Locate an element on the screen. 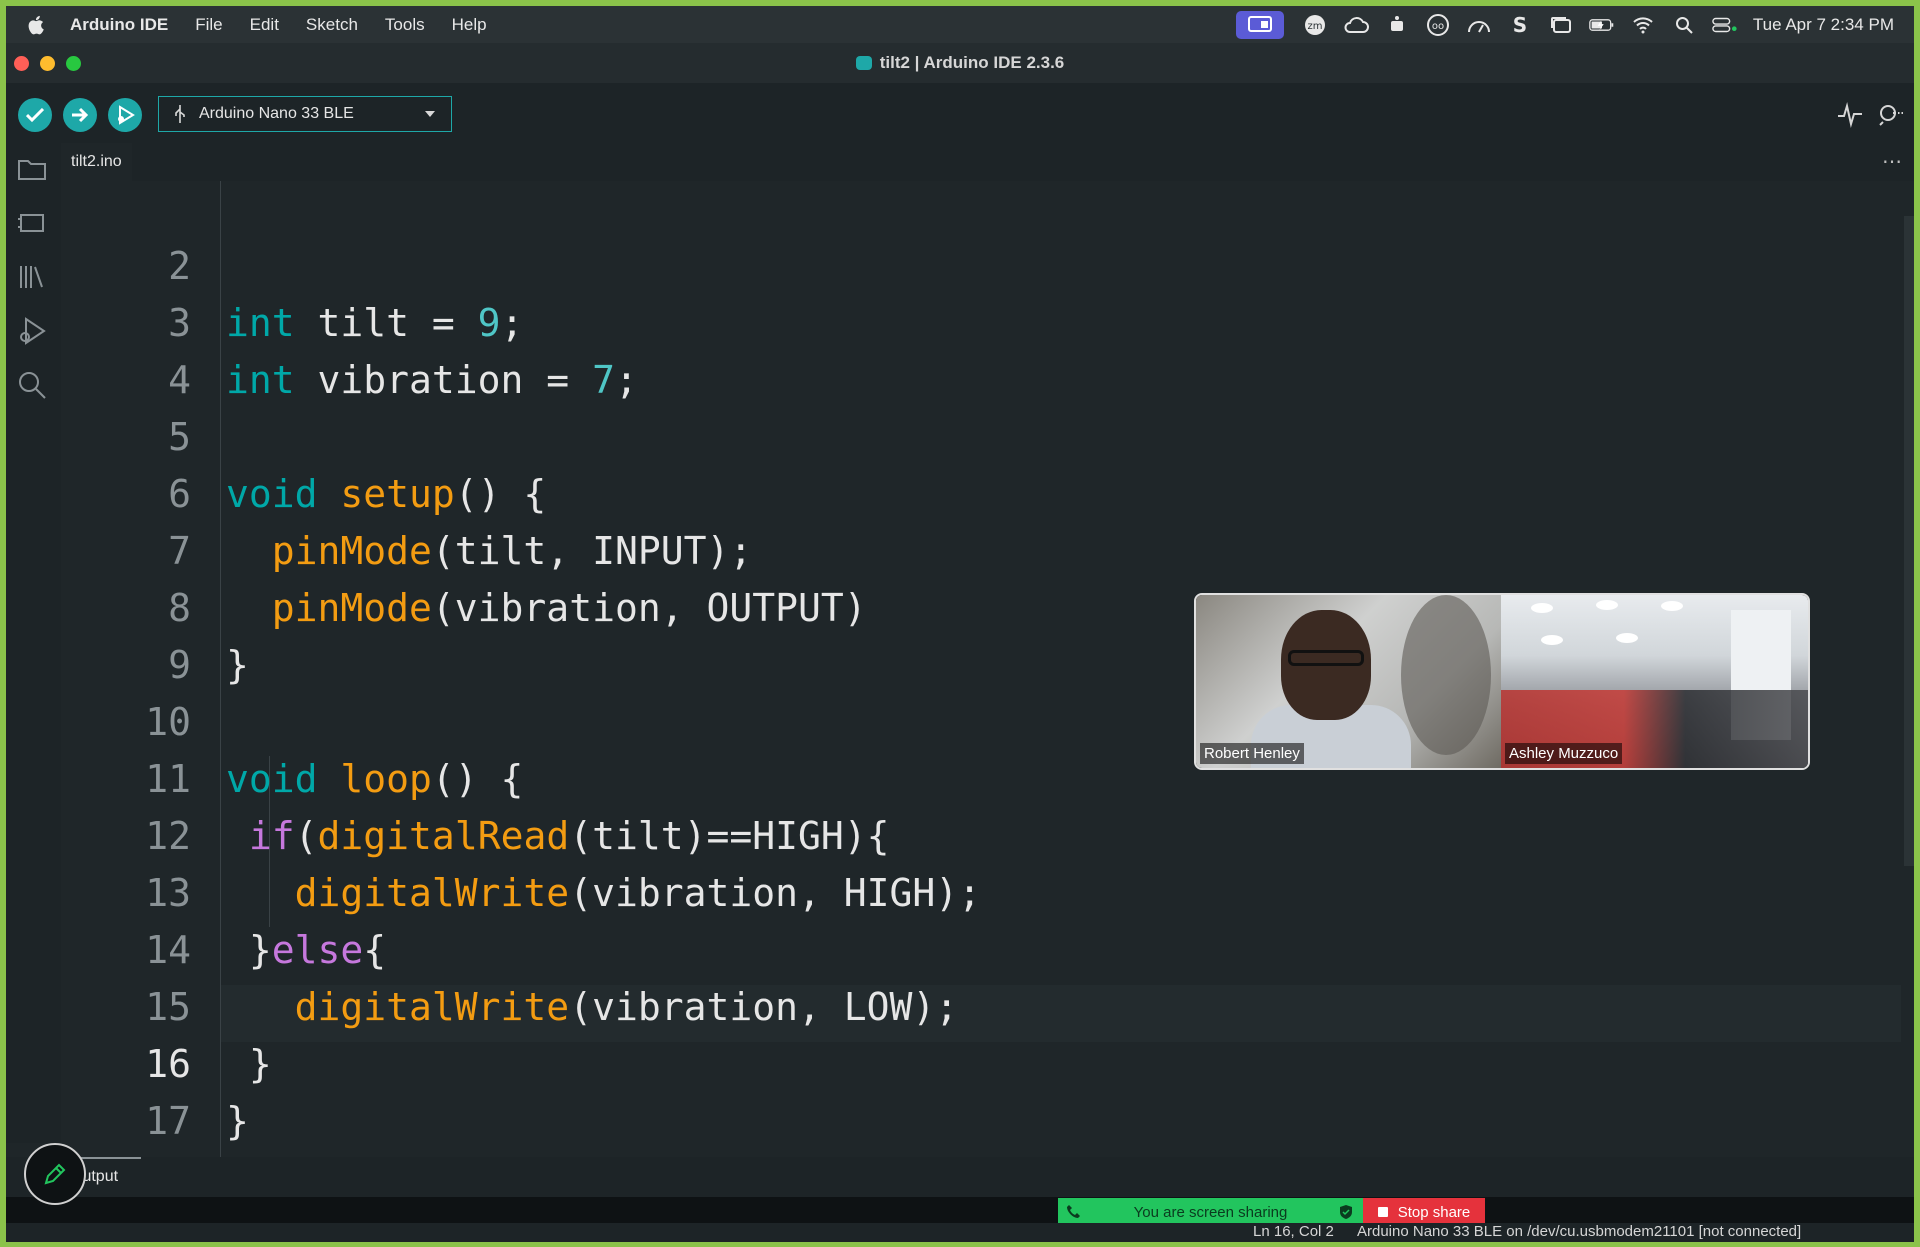 The image size is (1920, 1247). tab-label: tilt2.ino is located at coordinates (96, 161).